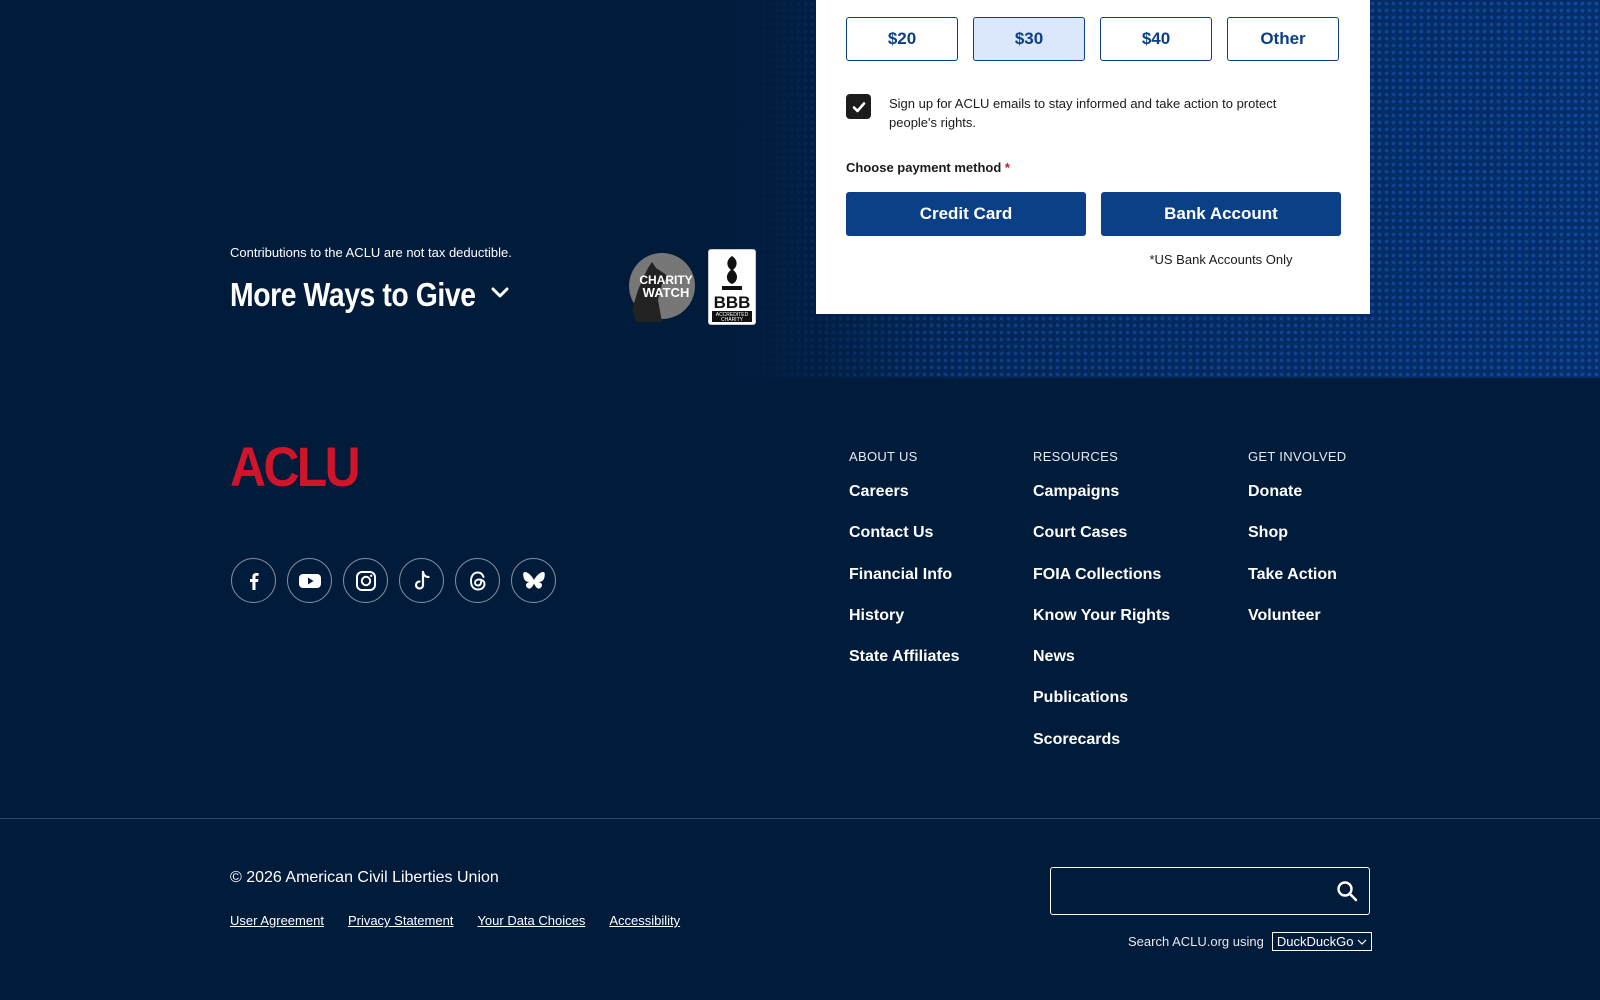 The width and height of the screenshot is (1600, 1000). What do you see at coordinates (1196, 941) in the screenshot?
I see `search-using-label: Search ACLU.org using` at bounding box center [1196, 941].